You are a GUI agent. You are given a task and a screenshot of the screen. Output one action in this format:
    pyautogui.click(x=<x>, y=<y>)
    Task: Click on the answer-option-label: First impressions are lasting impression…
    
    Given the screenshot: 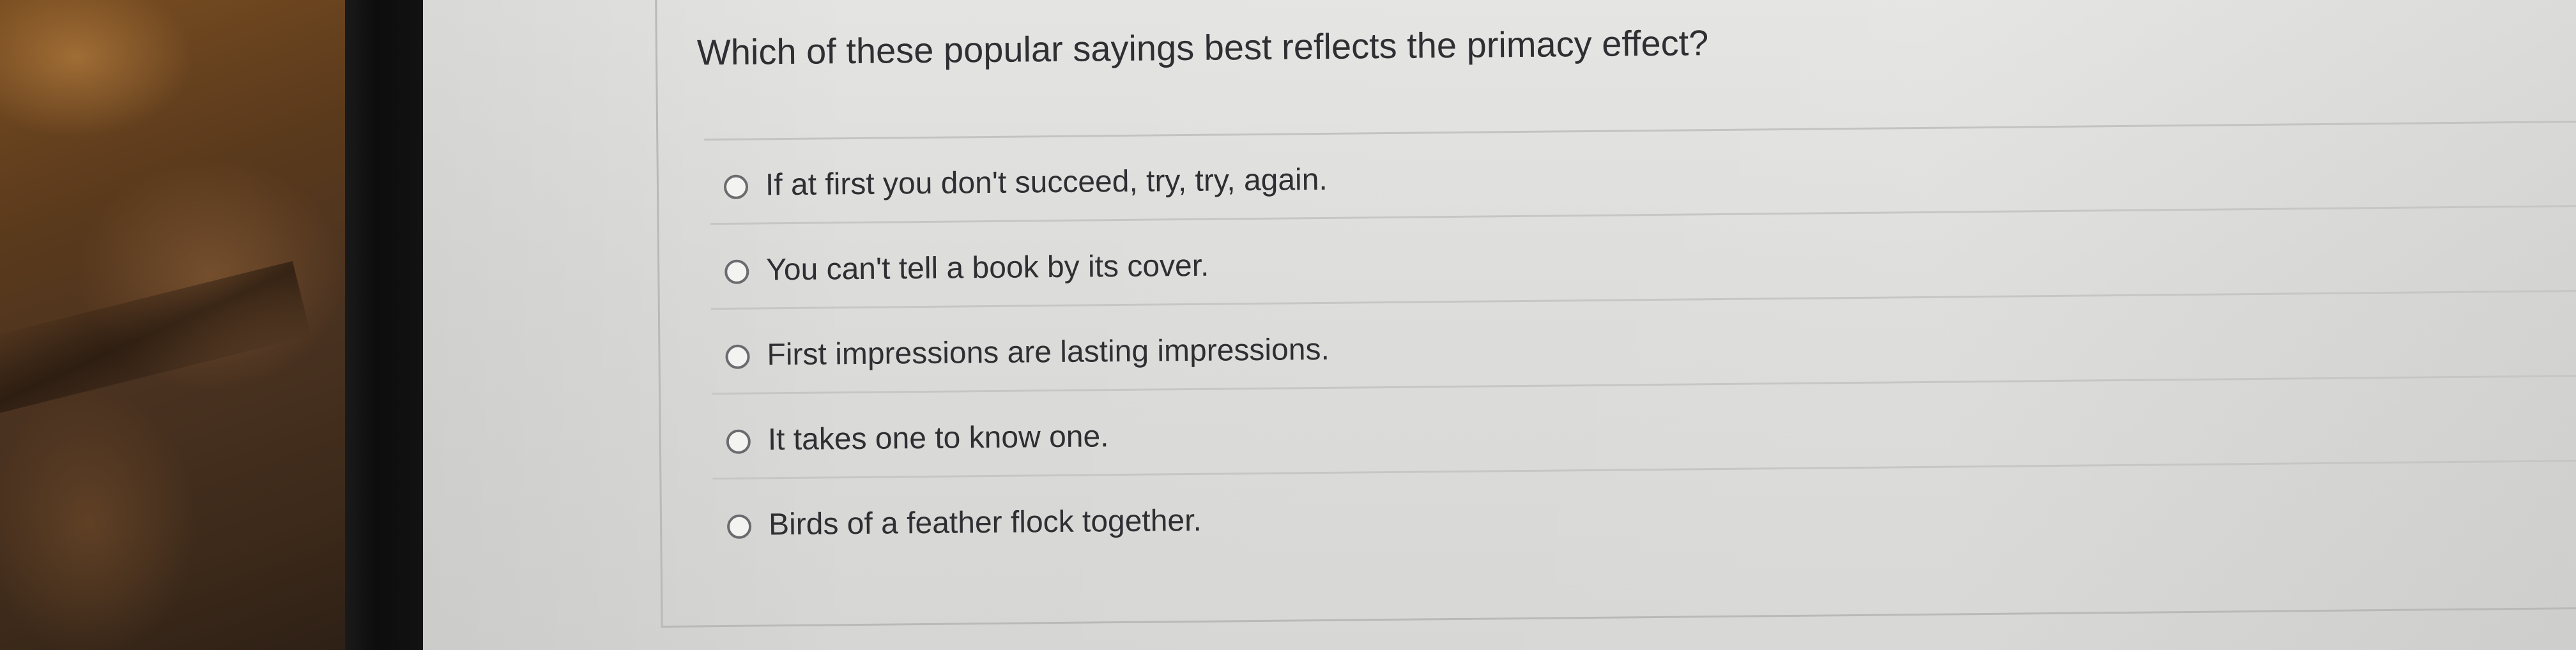 What is the action you would take?
    pyautogui.click(x=1048, y=352)
    